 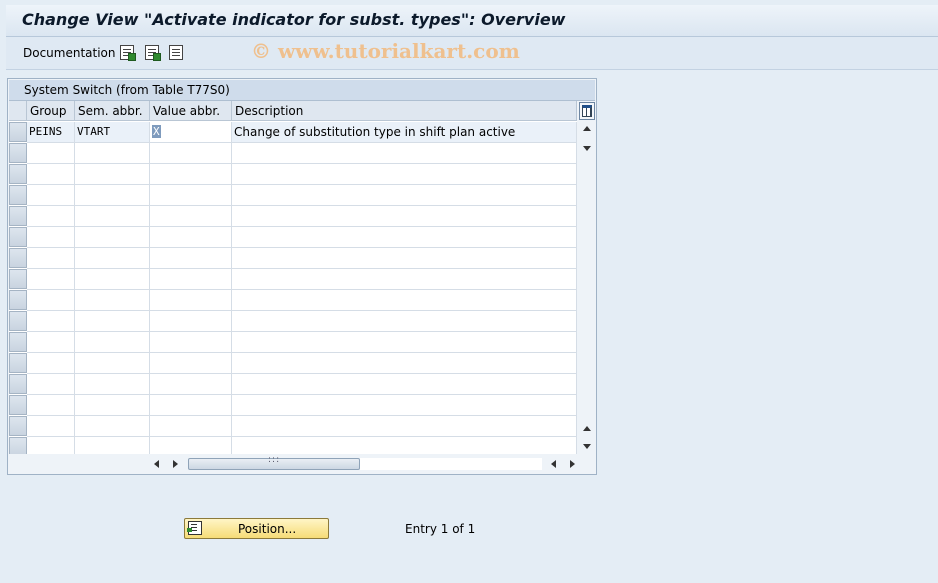 What do you see at coordinates (156, 131) in the screenshot?
I see `value-abbr-text: X` at bounding box center [156, 131].